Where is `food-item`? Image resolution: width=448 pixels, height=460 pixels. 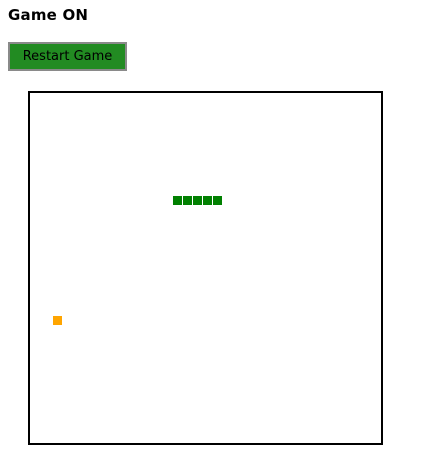
food-item is located at coordinates (57, 320).